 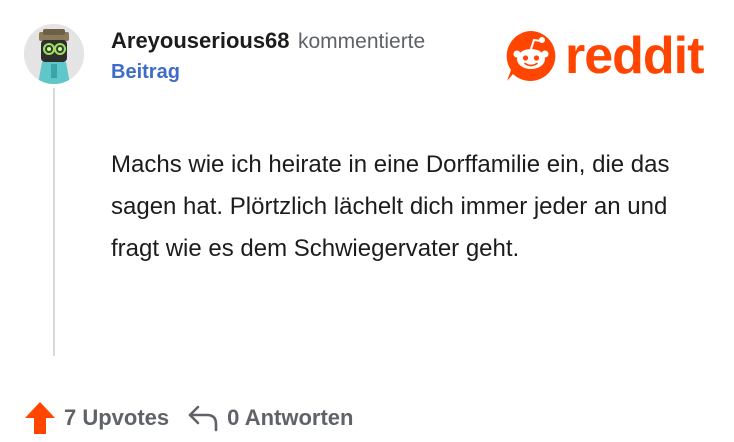 I want to click on comment-header: Areyouserious68 kommentierte, so click(x=268, y=42).